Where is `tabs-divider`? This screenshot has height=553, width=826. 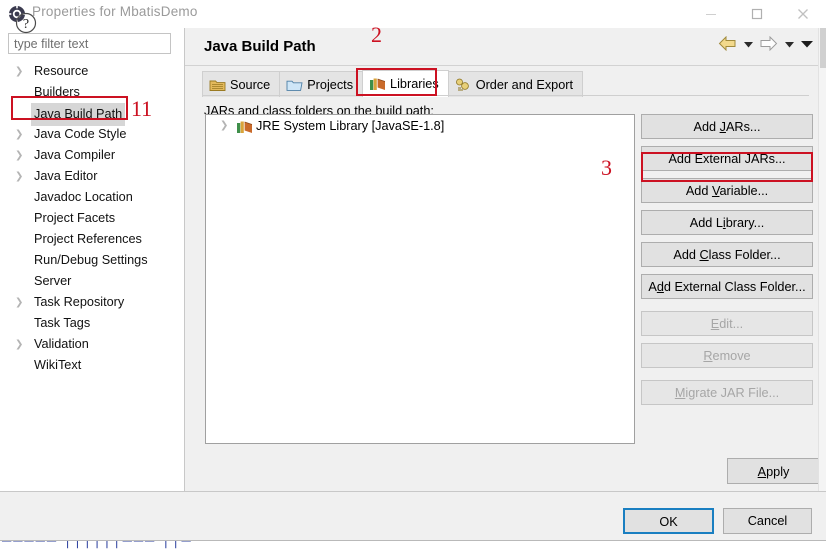
tabs-divider is located at coordinates (505, 95).